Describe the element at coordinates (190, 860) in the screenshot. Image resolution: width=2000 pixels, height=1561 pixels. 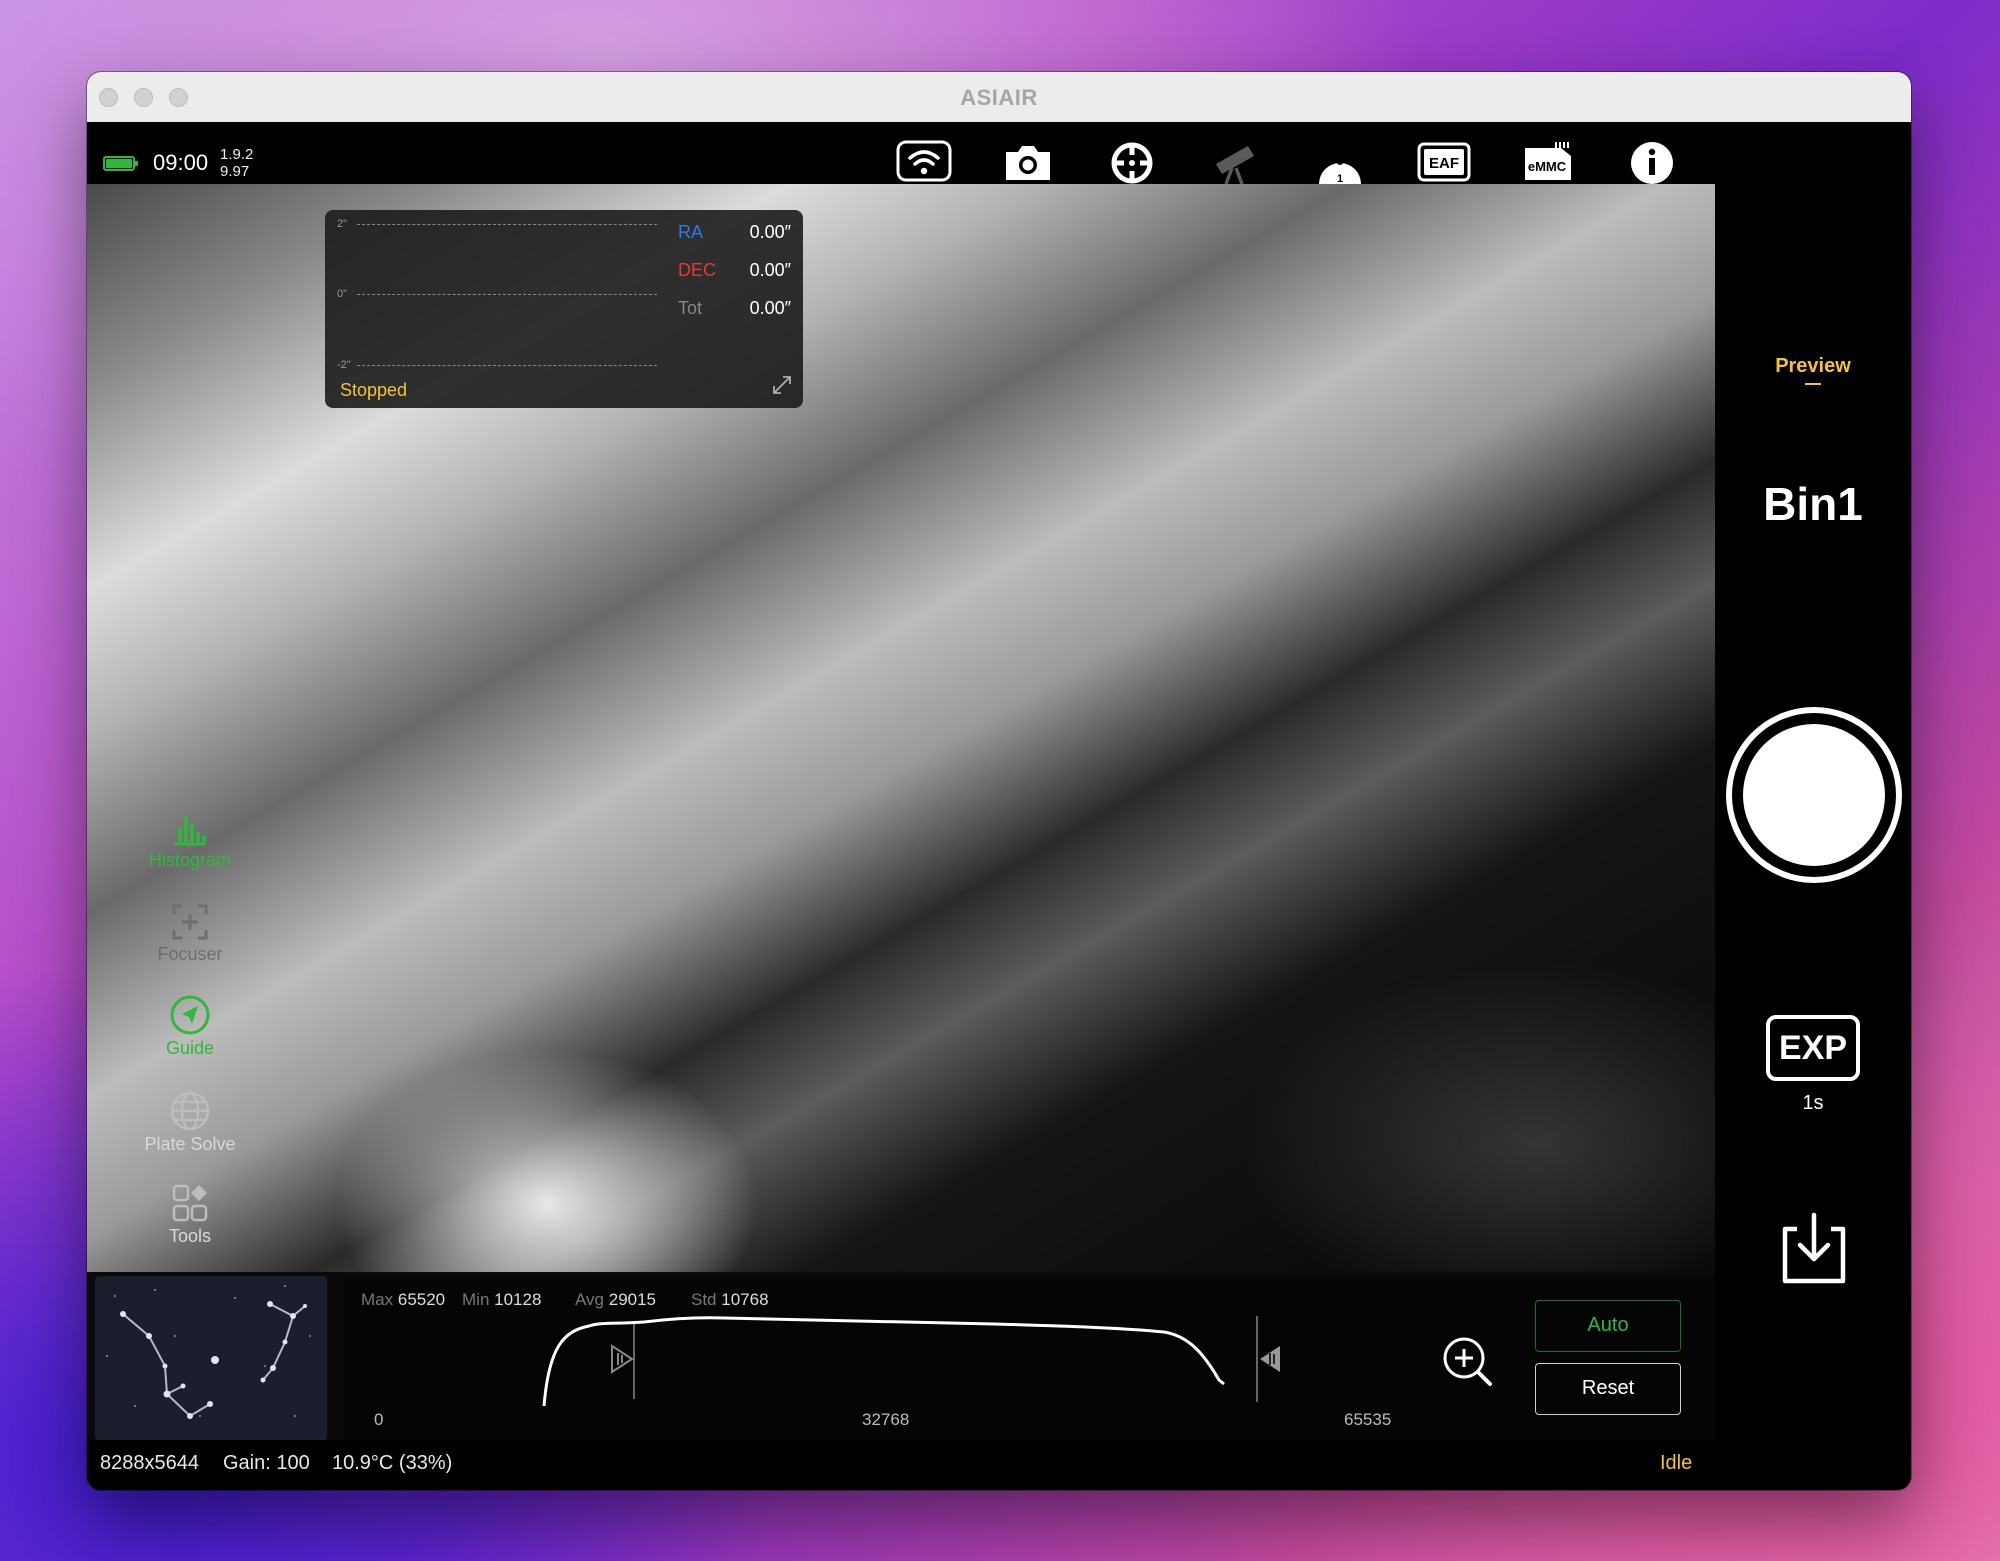
I see `sidebar-item-label: Histogram` at that location.